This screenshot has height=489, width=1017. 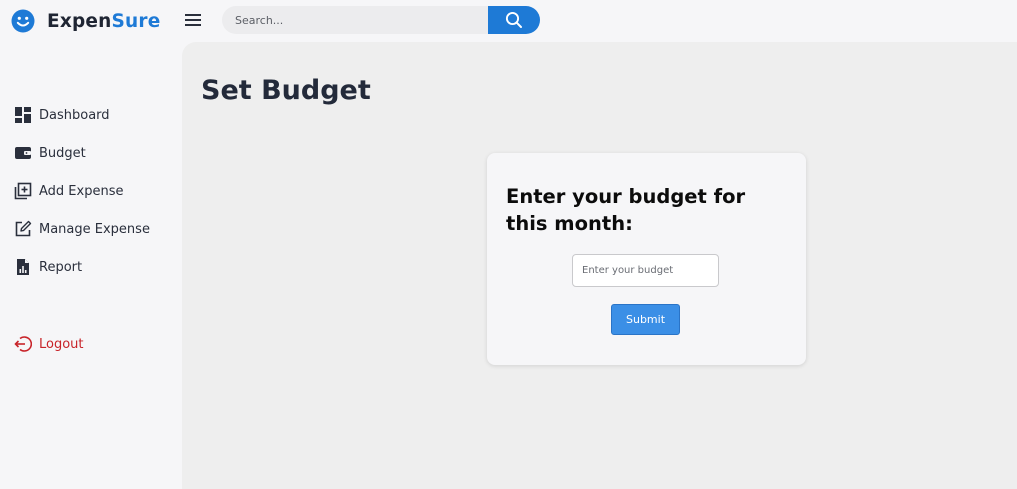 I want to click on edit-square-icon, so click(x=23, y=228).